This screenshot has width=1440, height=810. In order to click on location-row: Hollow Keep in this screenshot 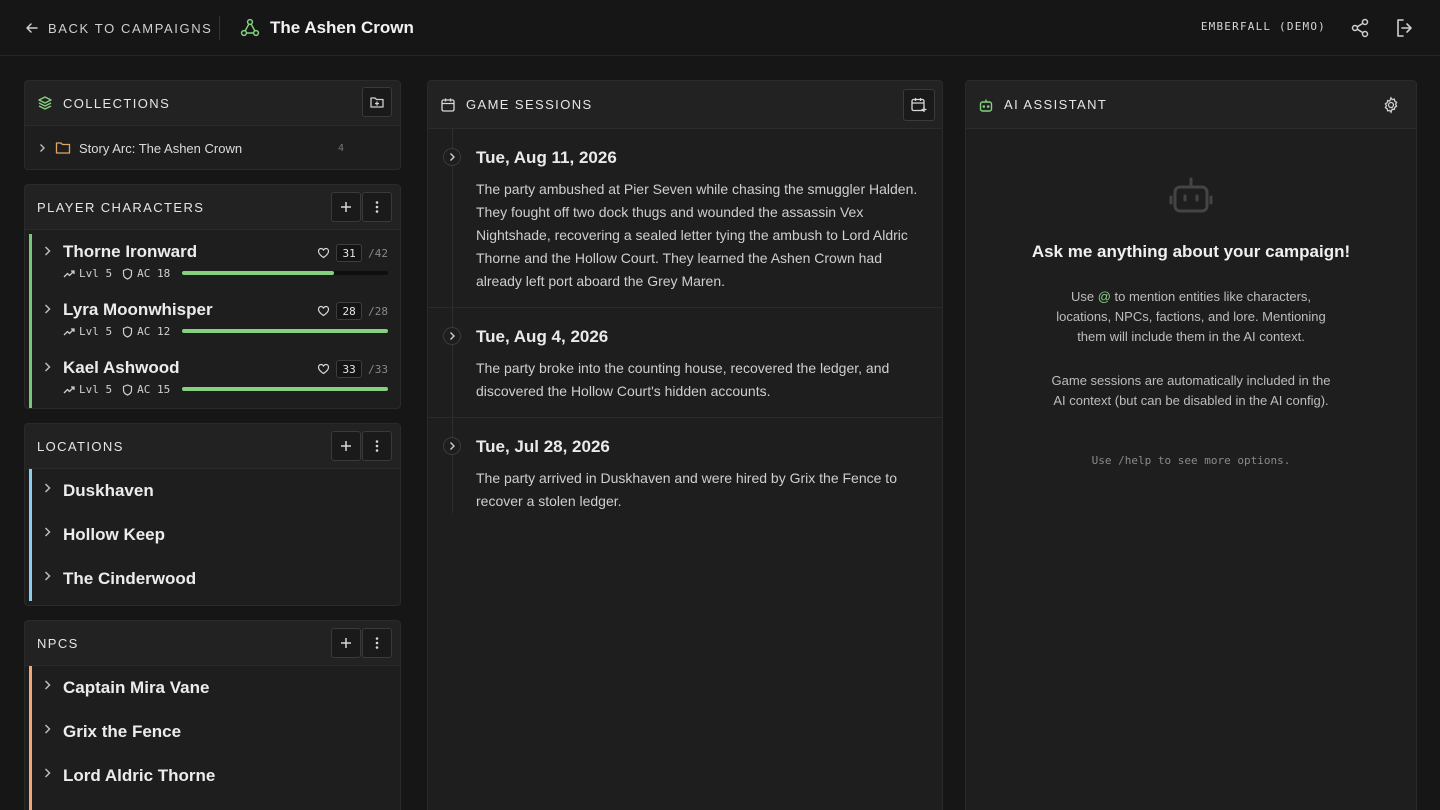, I will do `click(214, 535)`.